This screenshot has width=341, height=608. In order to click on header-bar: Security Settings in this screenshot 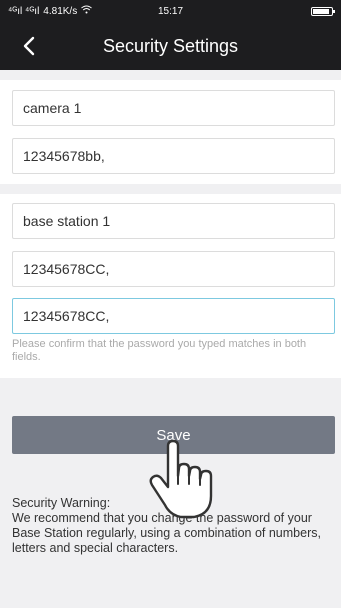, I will do `click(170, 46)`.